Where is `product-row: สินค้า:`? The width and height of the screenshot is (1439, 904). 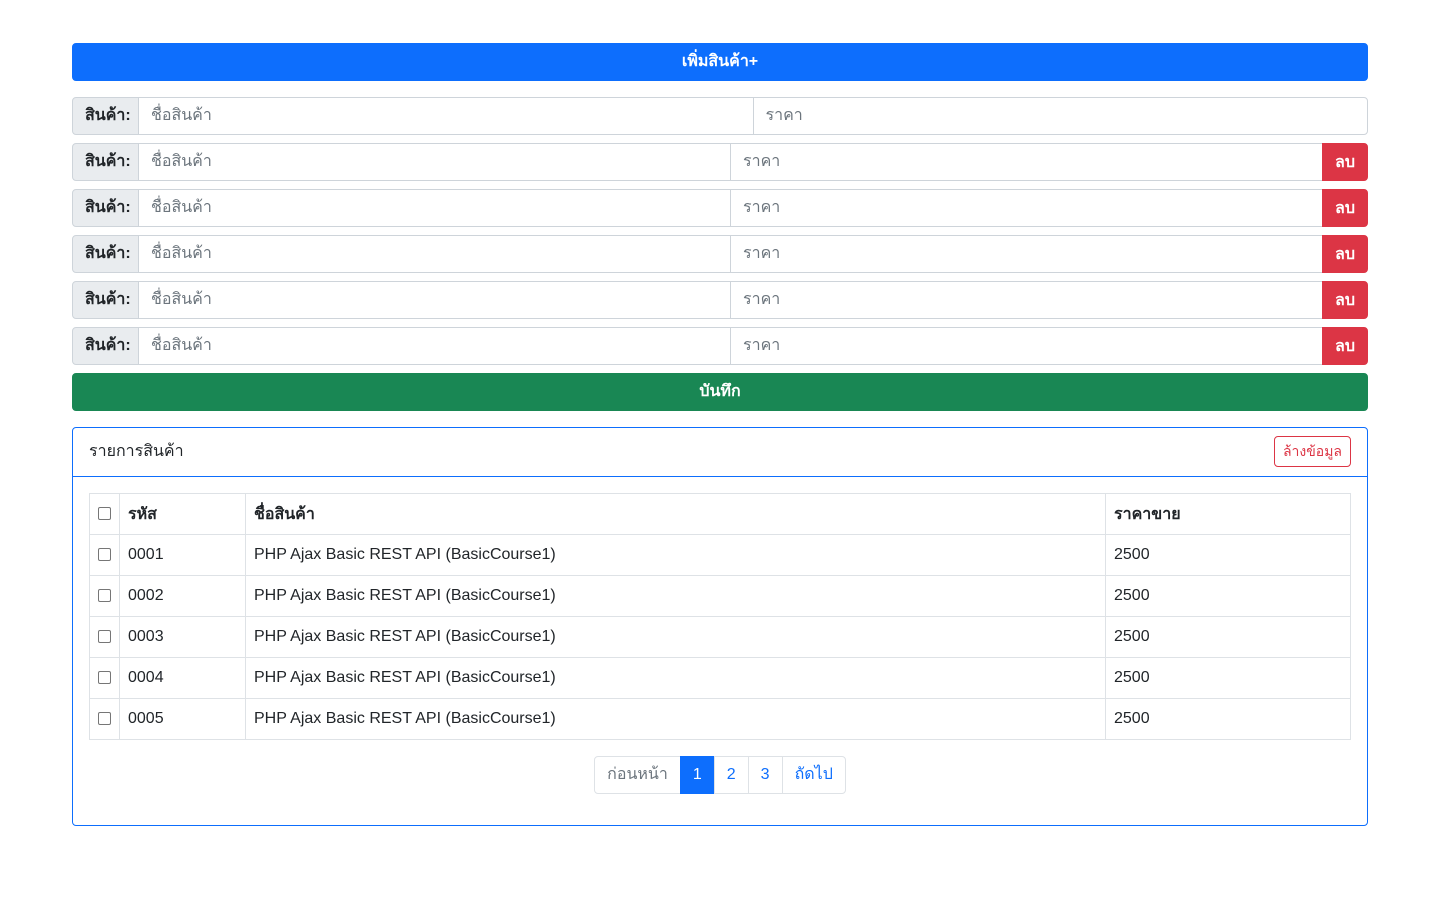 product-row: สินค้า: is located at coordinates (720, 116).